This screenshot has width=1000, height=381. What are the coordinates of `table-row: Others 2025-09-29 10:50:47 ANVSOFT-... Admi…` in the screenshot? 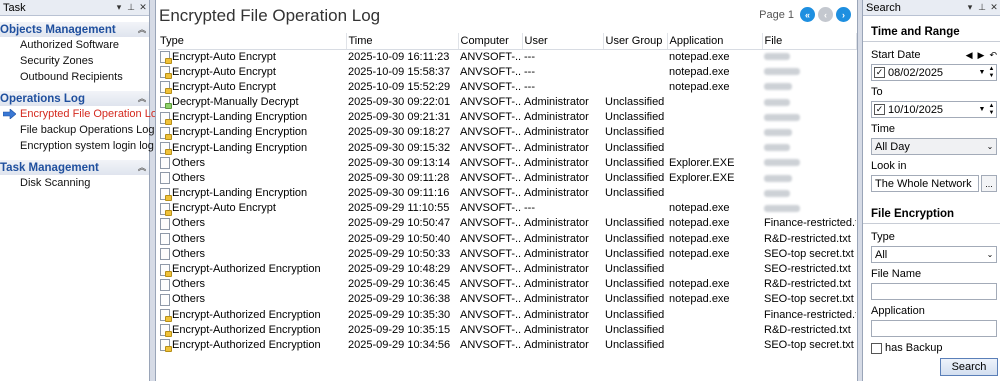 It's located at (507, 223).